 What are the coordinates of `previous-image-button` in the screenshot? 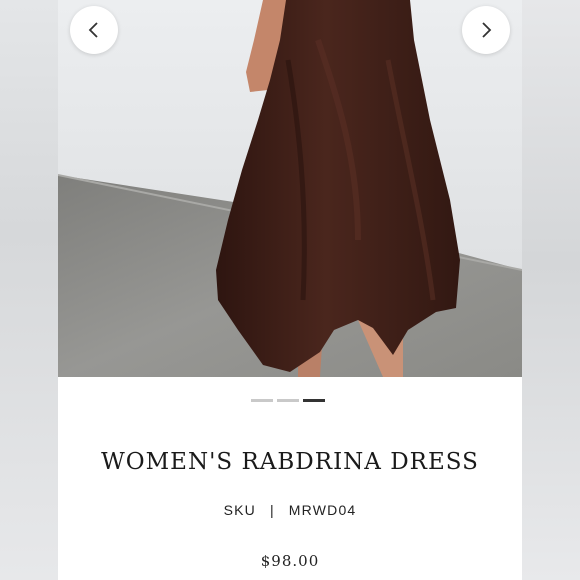 It's located at (94, 30).